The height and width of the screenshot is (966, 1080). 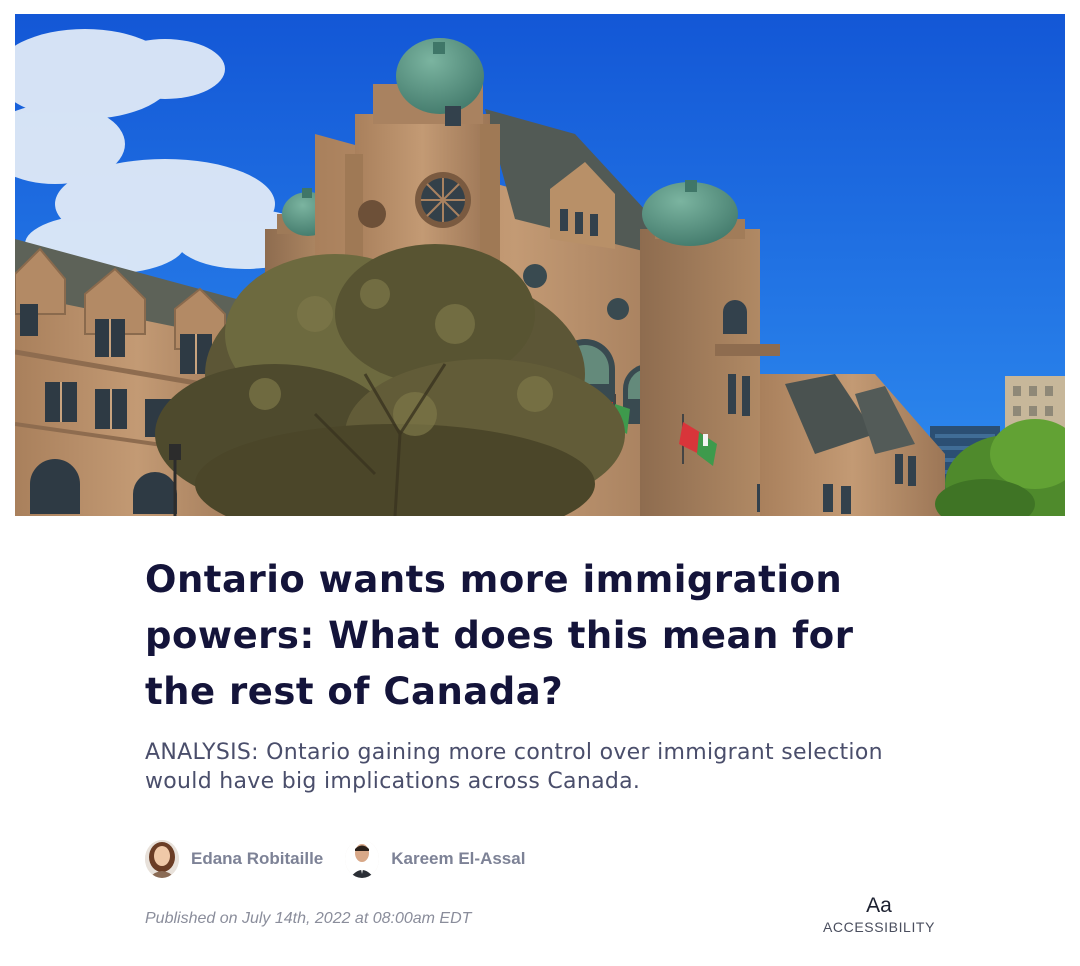 I want to click on accessibility-button: Aa ACCESSIBILITY, so click(x=879, y=915).